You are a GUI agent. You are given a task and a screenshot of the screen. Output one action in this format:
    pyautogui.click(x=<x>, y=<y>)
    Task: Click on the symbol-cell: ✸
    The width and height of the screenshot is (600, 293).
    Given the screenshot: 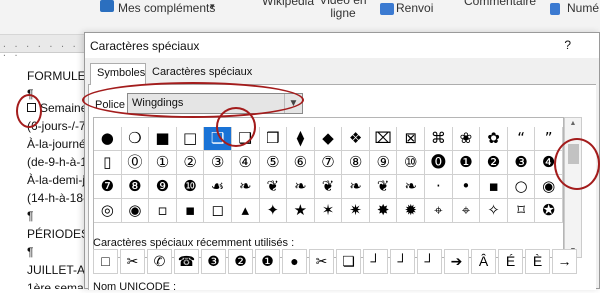 What is the action you would take?
    pyautogui.click(x=383, y=211)
    